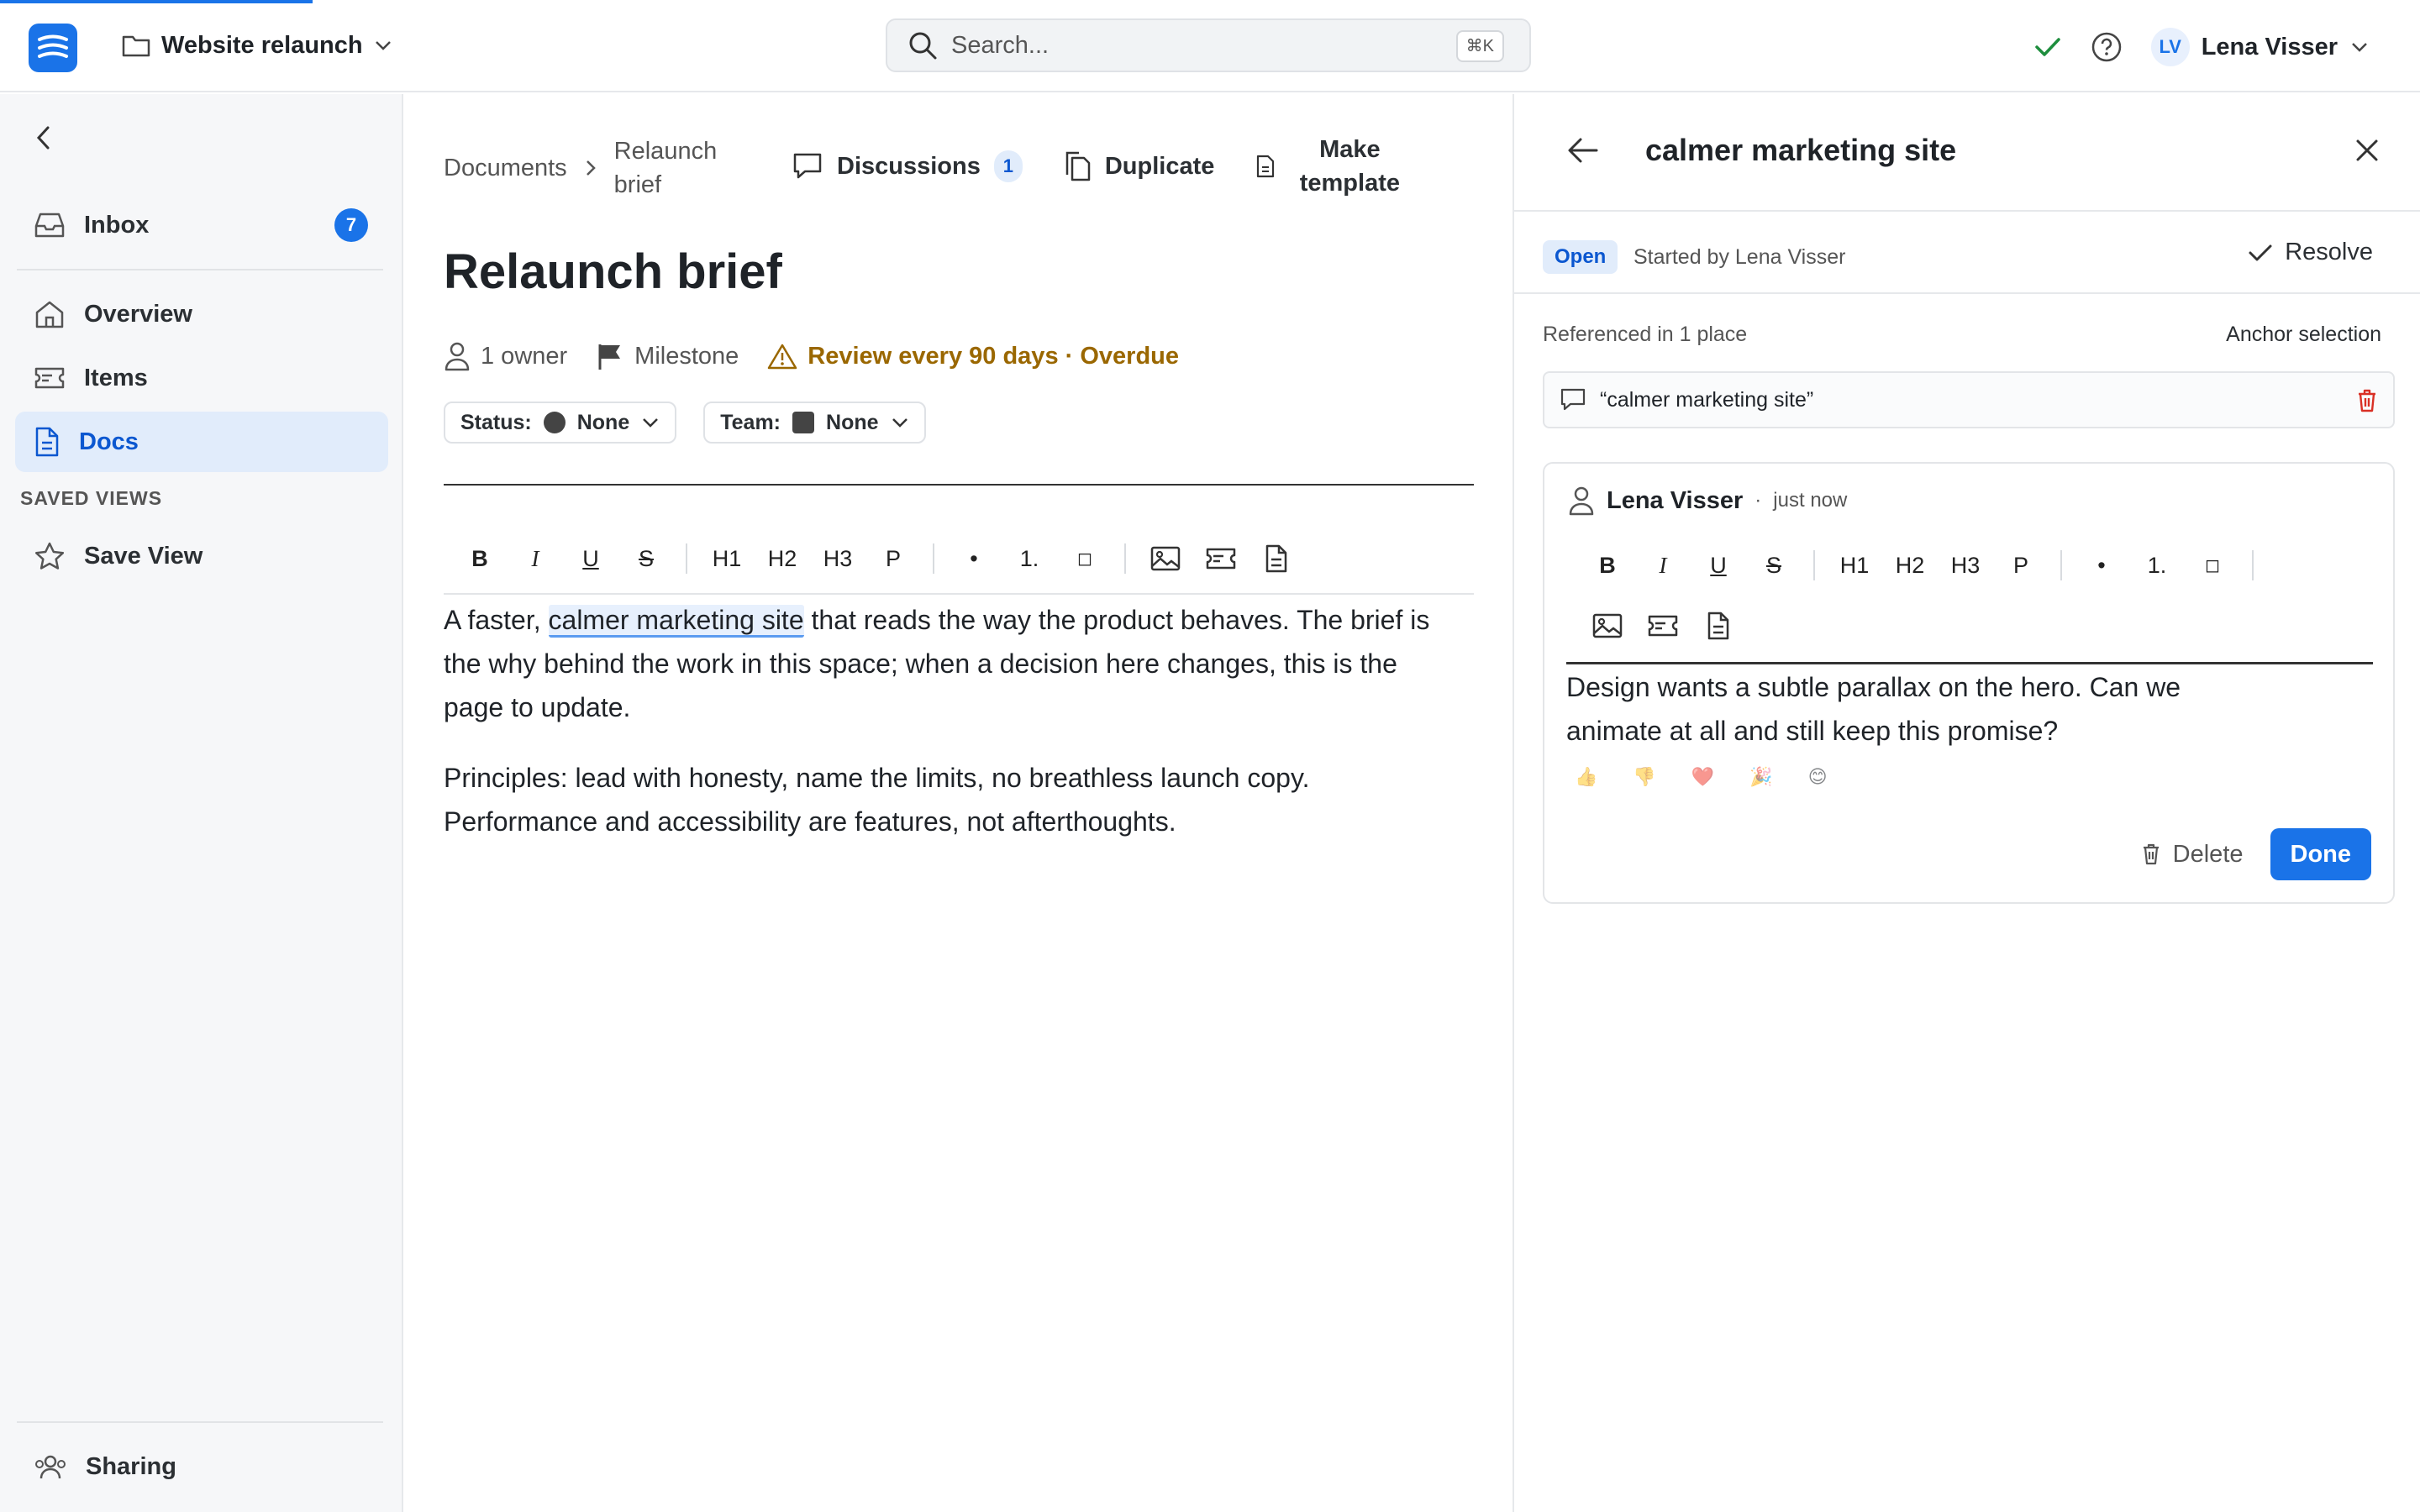 This screenshot has height=1512, width=2420. What do you see at coordinates (1580, 257) in the screenshot?
I see `status-badge: Open` at bounding box center [1580, 257].